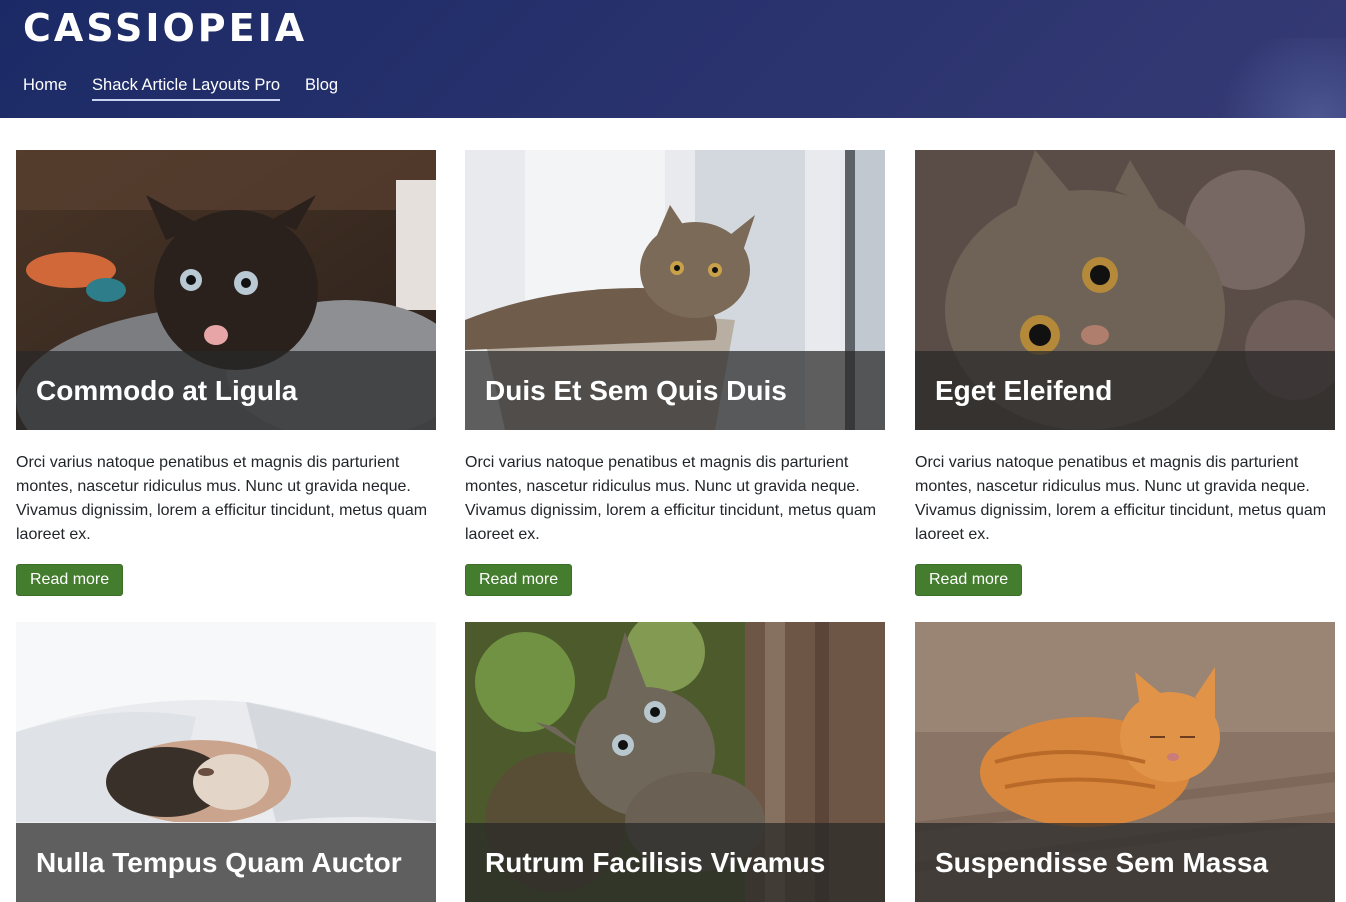 This screenshot has width=1346, height=902. Describe the element at coordinates (186, 87) in the screenshot. I see `nav-item-shack-article-layouts-pro: Shack Article Layouts Pro` at that location.